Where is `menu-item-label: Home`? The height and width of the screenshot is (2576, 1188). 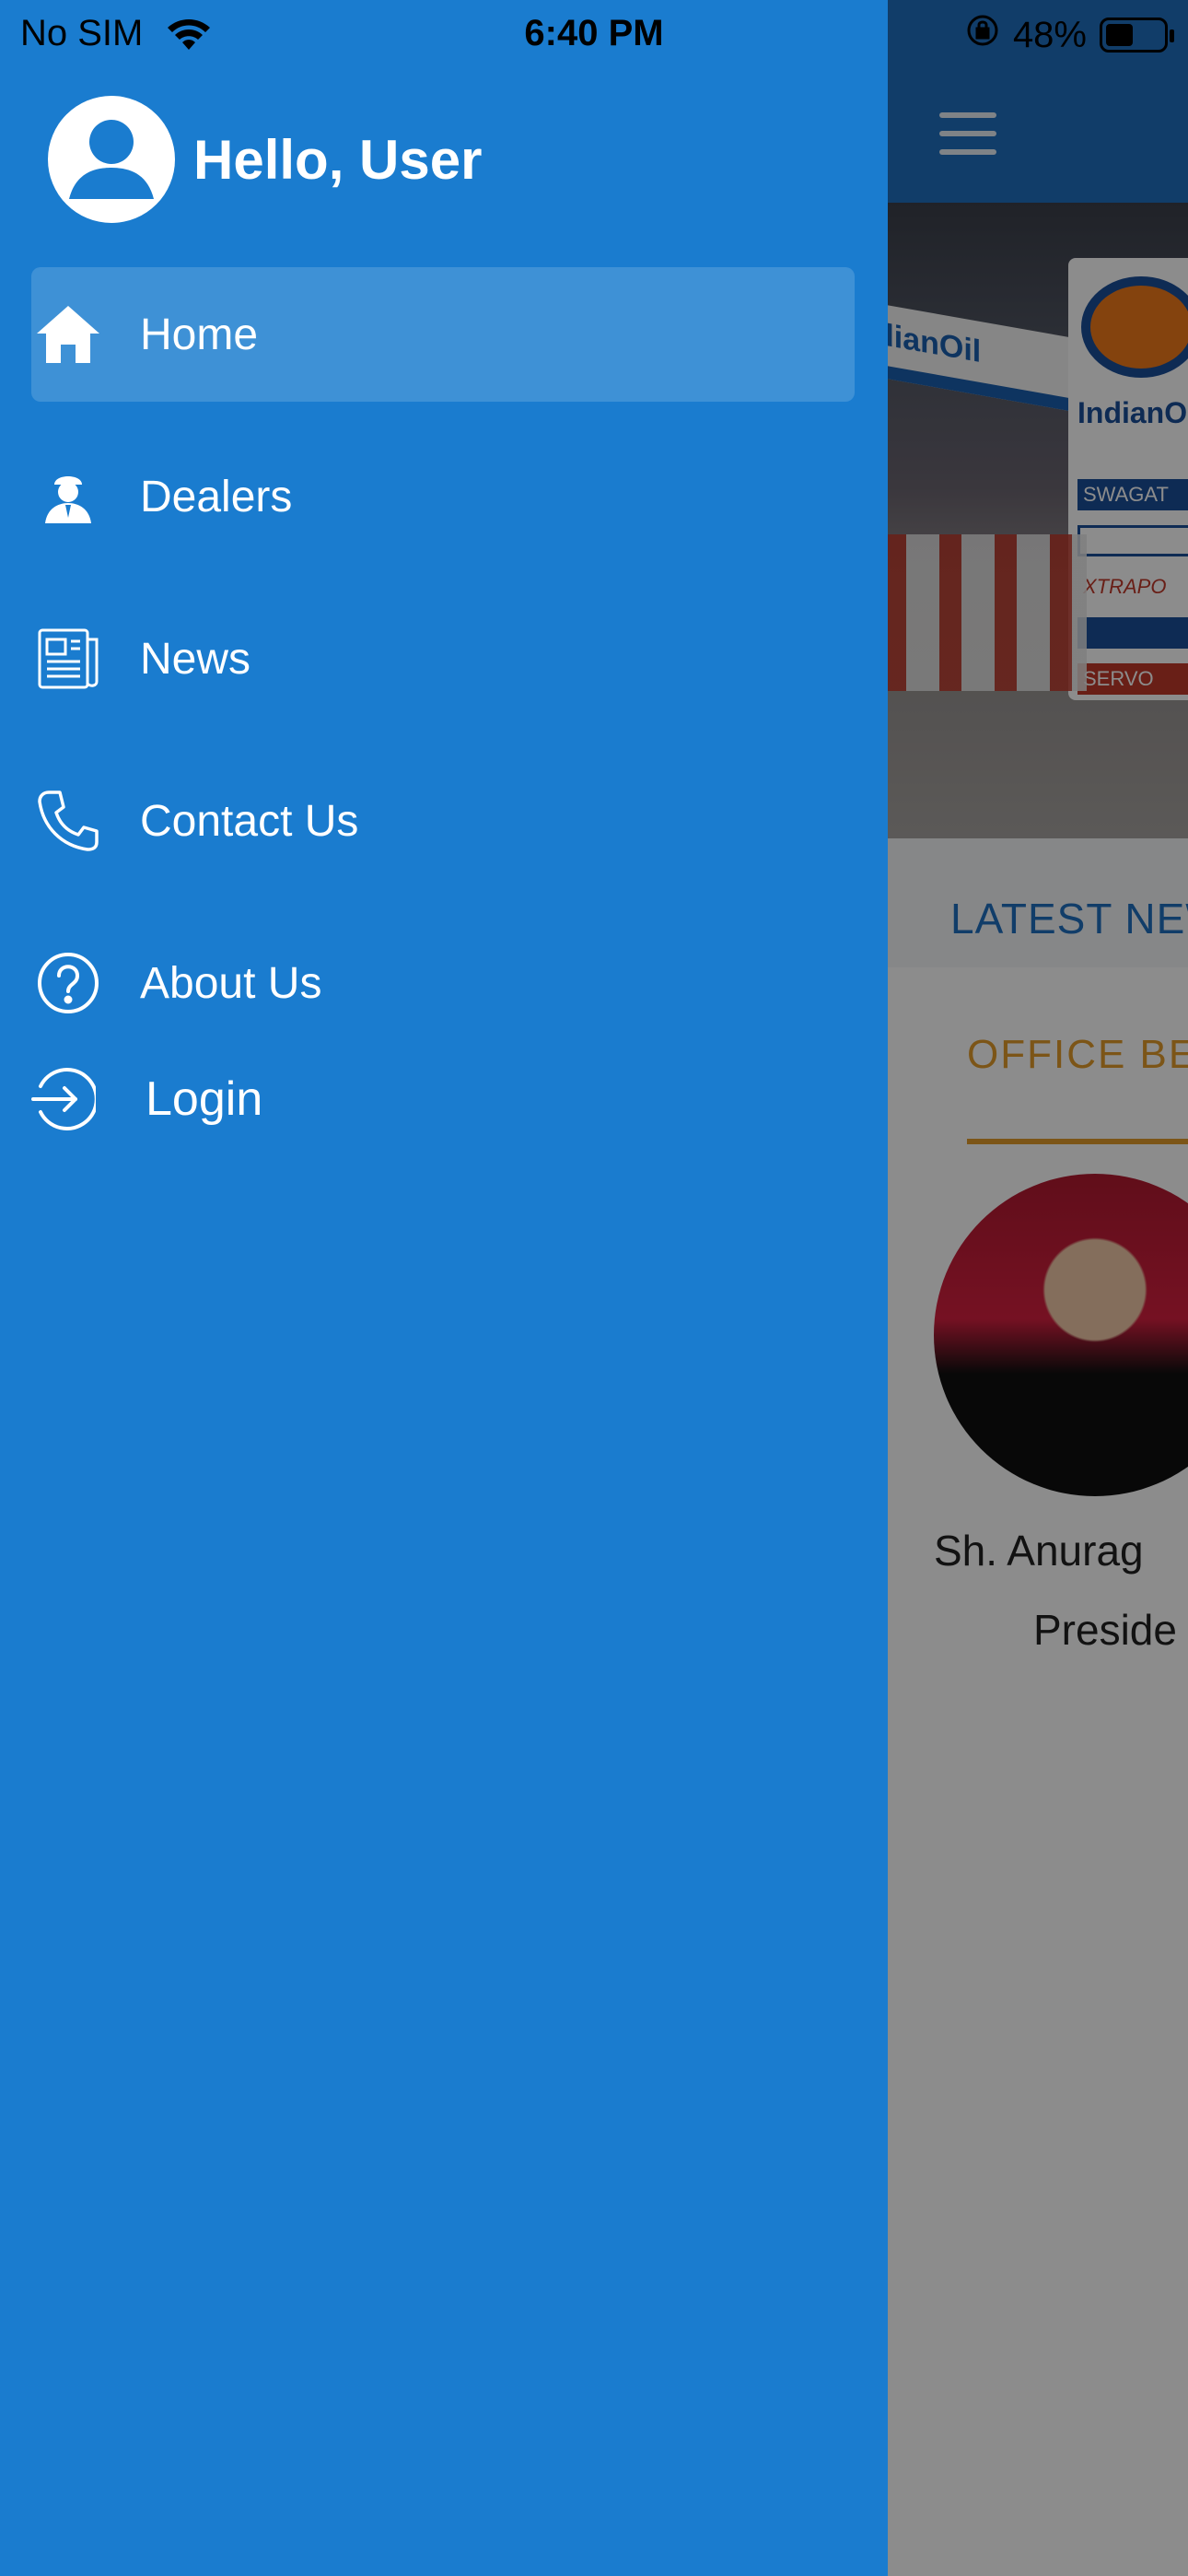 menu-item-label: Home is located at coordinates (199, 334).